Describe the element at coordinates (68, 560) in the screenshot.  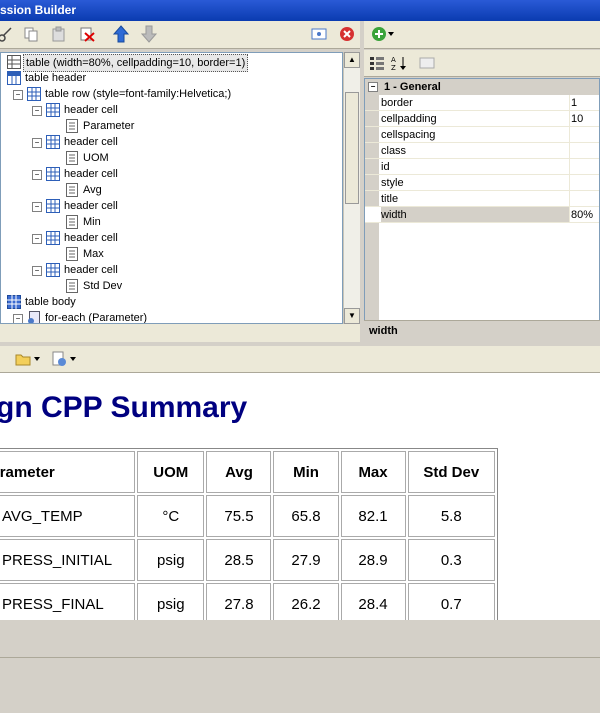
I see `preview-cell: PRESS_INITIAL` at that location.